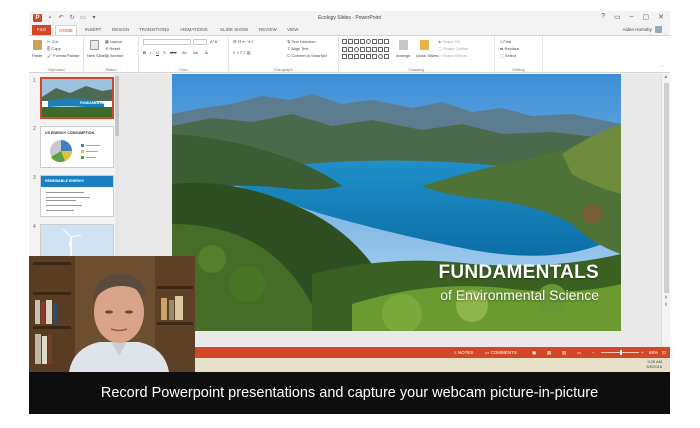  Describe the element at coordinates (463, 352) in the screenshot. I see `notes-button: ≡ NOTES` at that location.